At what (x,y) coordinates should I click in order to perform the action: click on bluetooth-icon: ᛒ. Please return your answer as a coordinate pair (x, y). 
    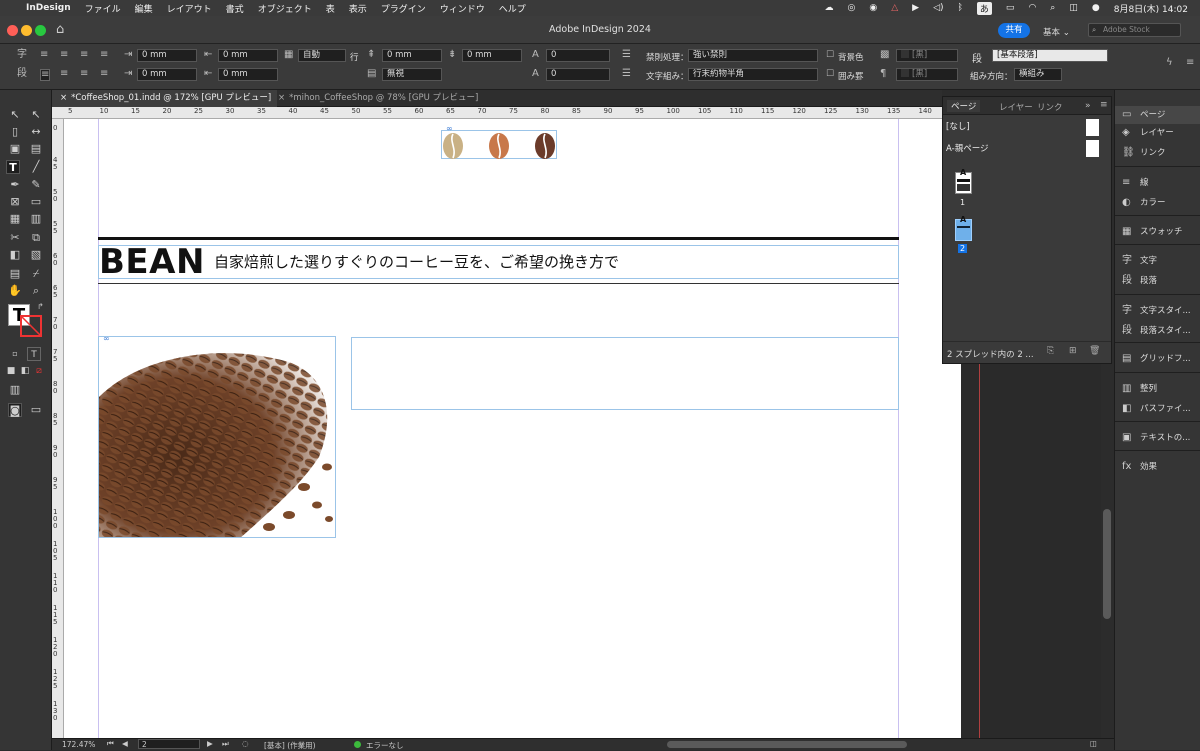
    Looking at the image, I should click on (960, 8).